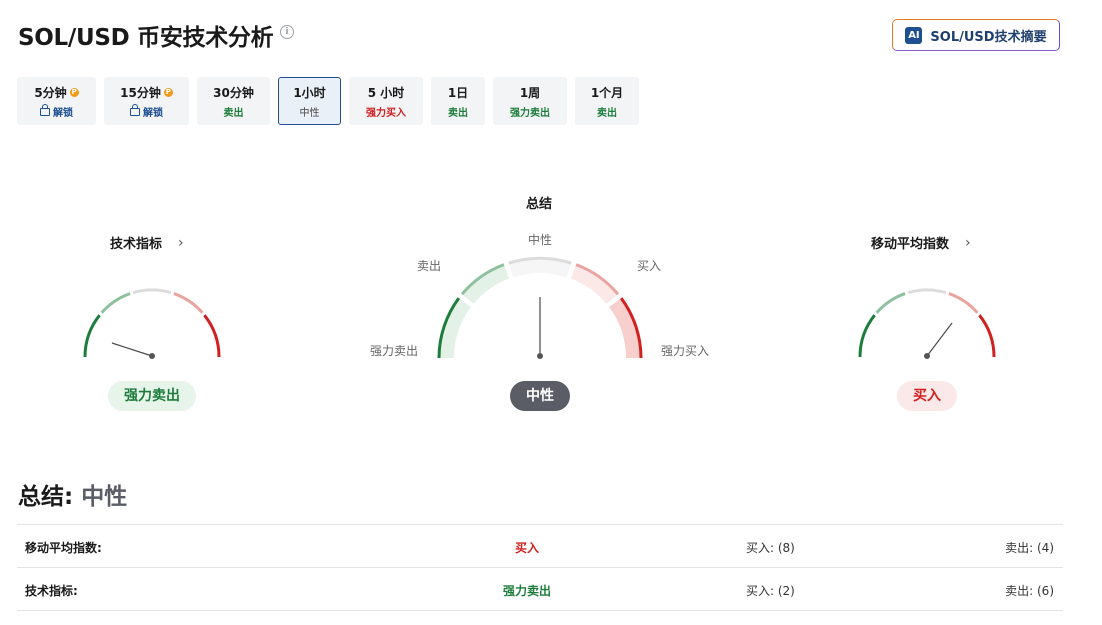 Image resolution: width=1102 pixels, height=625 pixels. Describe the element at coordinates (914, 35) in the screenshot. I see `ai-icon: AI` at that location.